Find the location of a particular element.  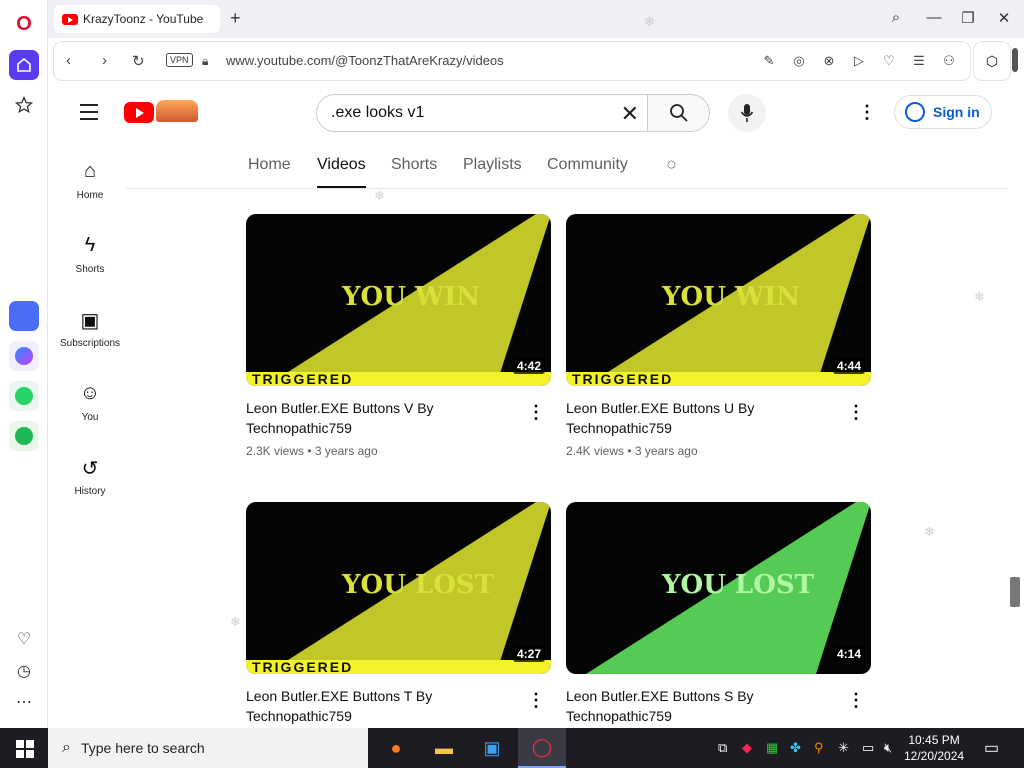

opera-taskbar-icon: ◯ is located at coordinates (542, 748).